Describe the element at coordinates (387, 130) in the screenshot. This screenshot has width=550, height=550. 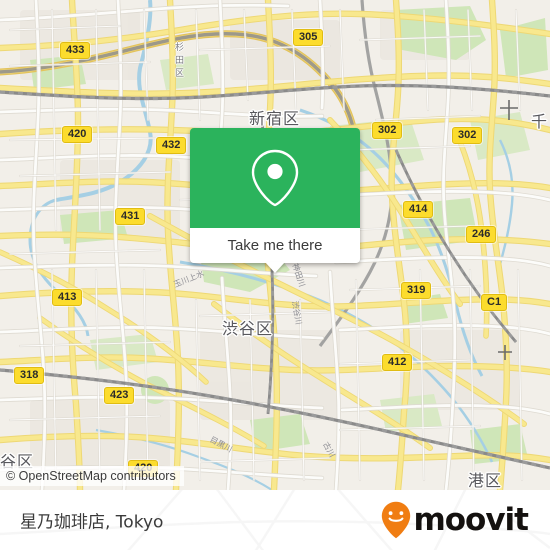
I see `road-shield-302-left: 302` at that location.